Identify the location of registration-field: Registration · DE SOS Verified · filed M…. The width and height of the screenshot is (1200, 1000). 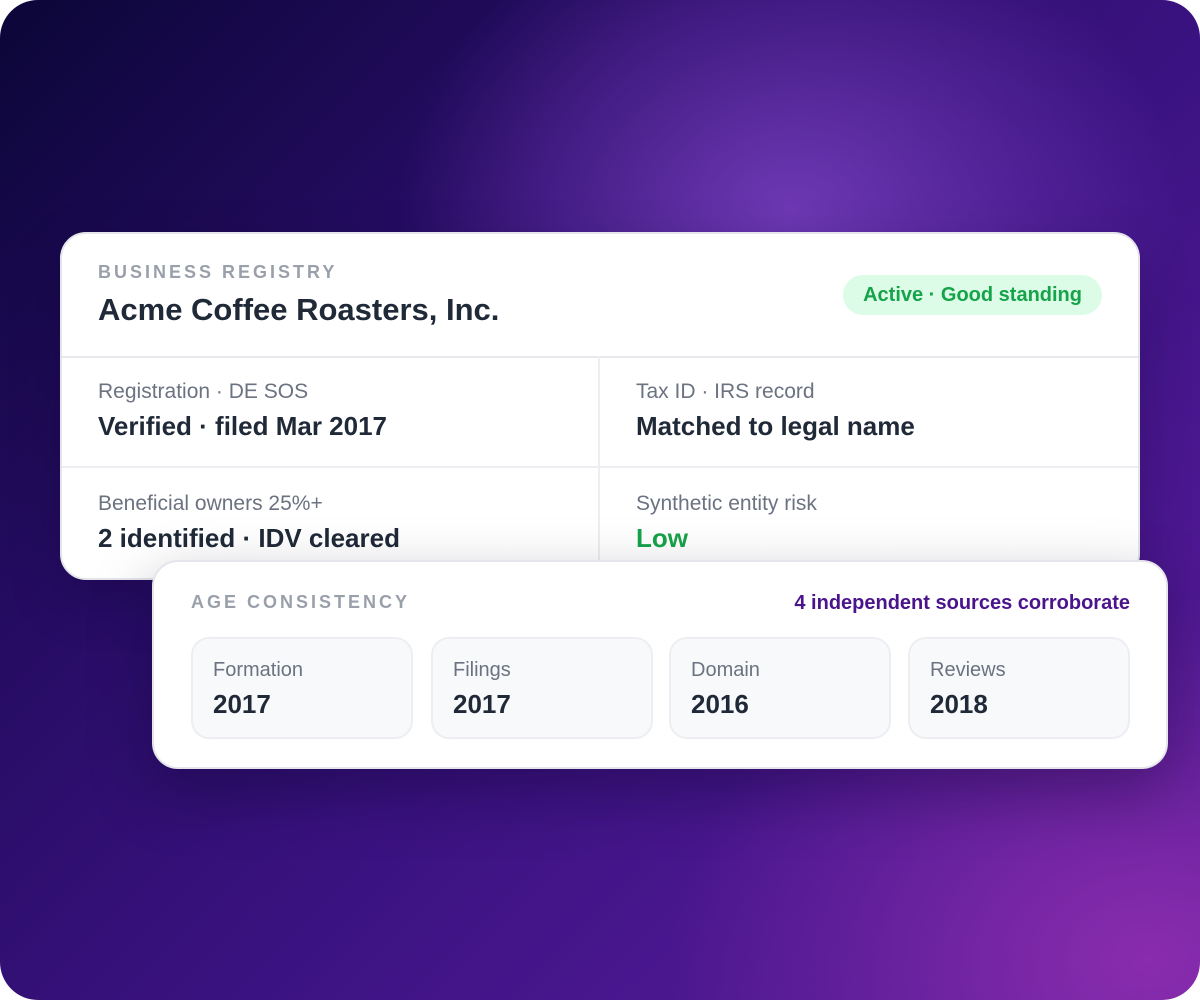
(331, 412).